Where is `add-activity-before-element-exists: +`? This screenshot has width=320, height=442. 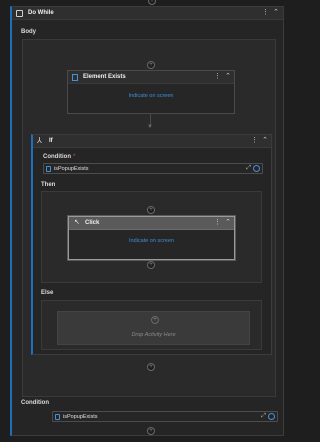
add-activity-before-element-exists: + is located at coordinates (151, 65).